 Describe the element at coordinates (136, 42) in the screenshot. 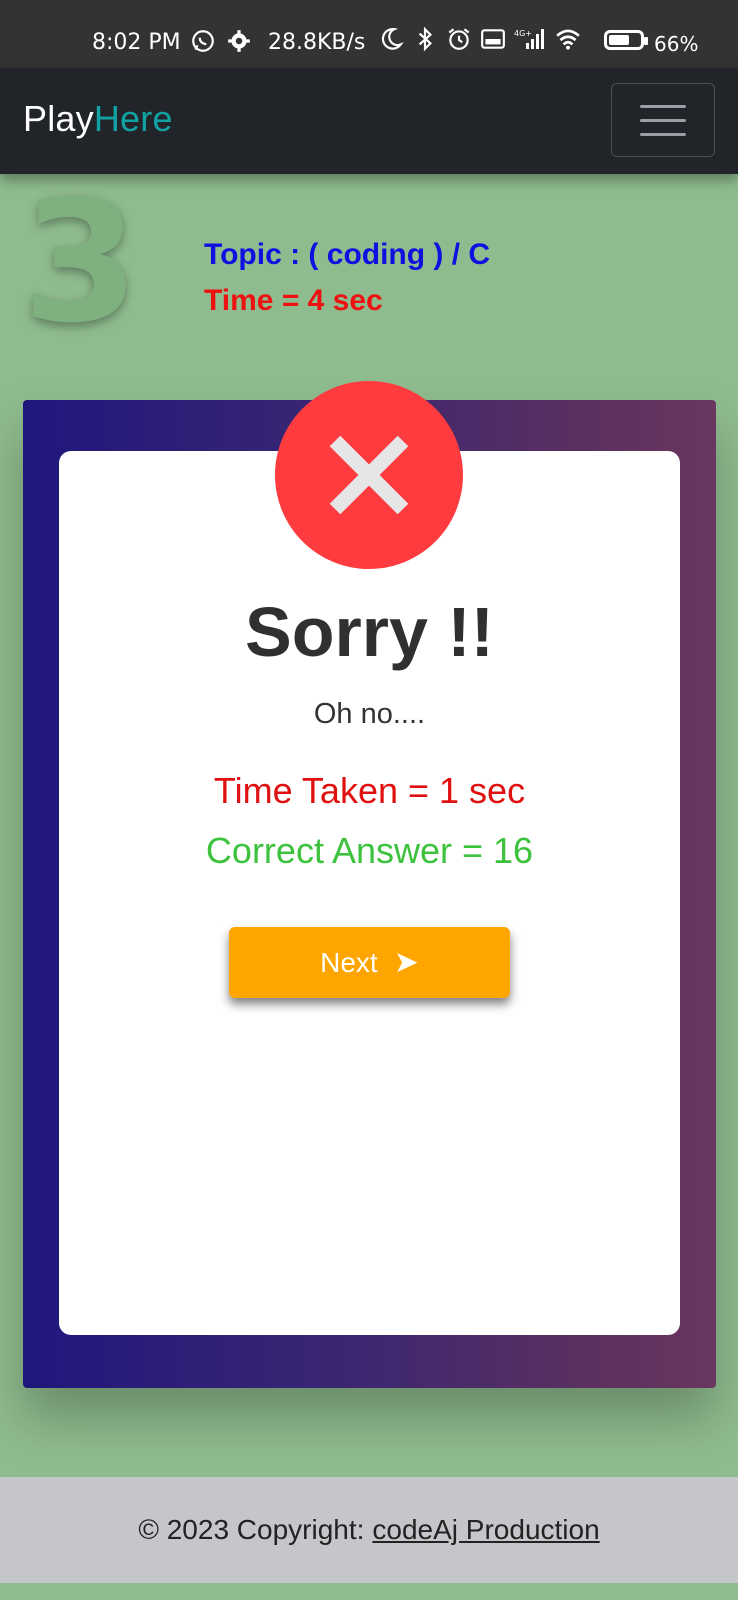

I see `status-time: 8:02 PM` at that location.